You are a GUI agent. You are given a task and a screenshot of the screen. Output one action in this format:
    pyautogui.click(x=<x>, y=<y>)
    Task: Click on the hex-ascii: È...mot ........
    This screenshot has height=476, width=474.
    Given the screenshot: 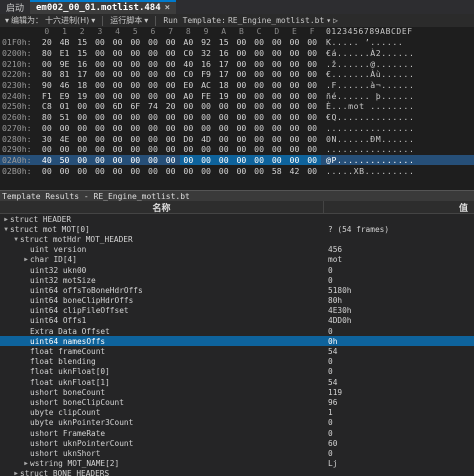 What is the action you would take?
    pyautogui.click(x=398, y=106)
    